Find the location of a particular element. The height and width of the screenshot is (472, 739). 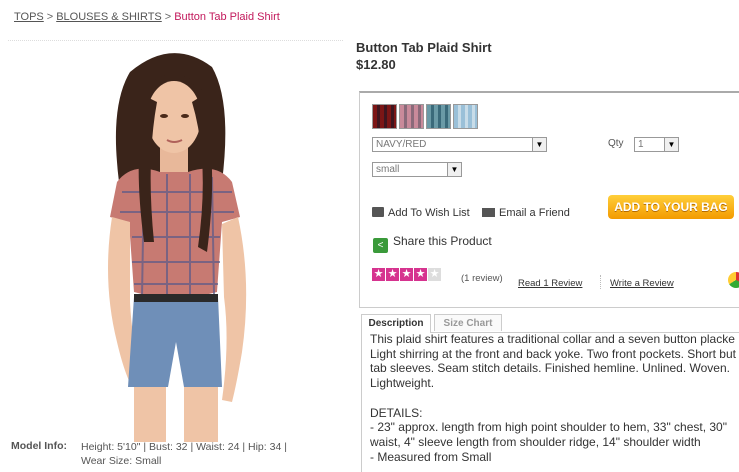

model-info-label: Model Info: is located at coordinates (39, 446).